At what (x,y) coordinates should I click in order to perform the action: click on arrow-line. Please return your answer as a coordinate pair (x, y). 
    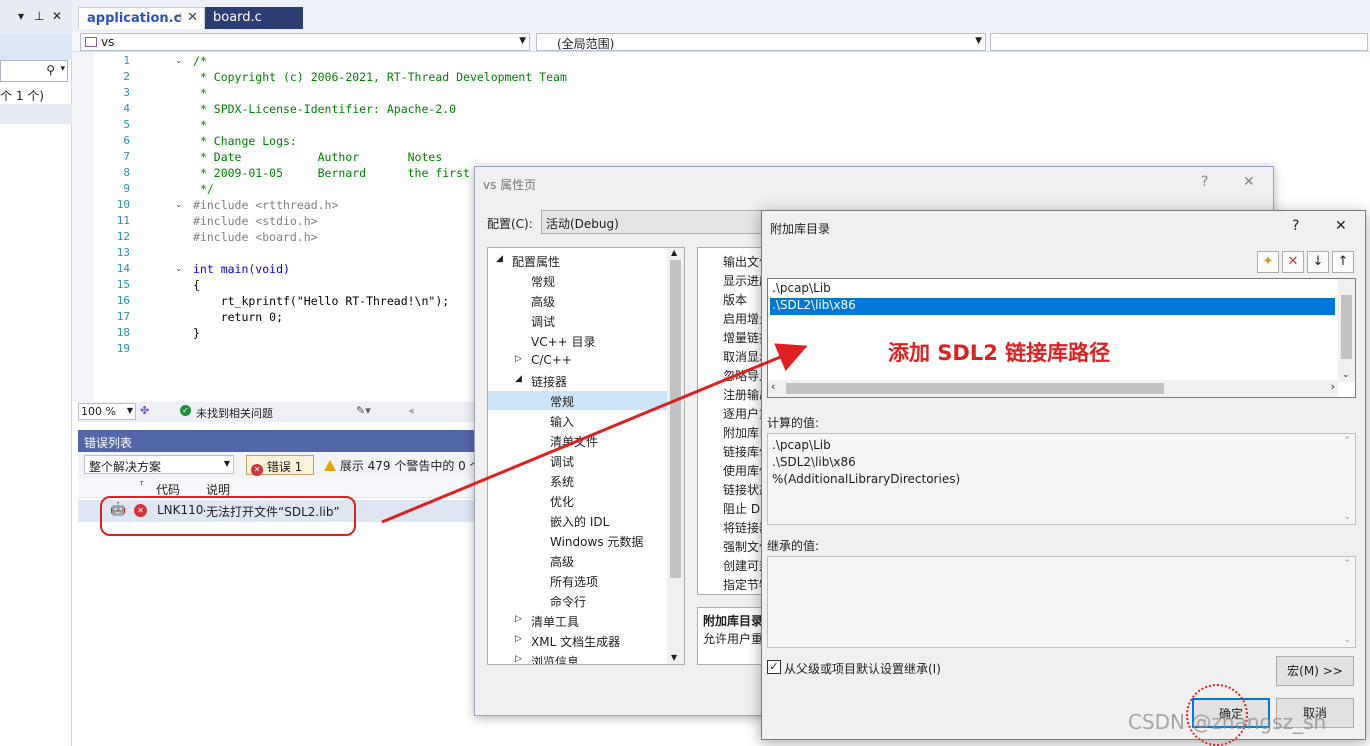
    Looking at the image, I should click on (594, 433).